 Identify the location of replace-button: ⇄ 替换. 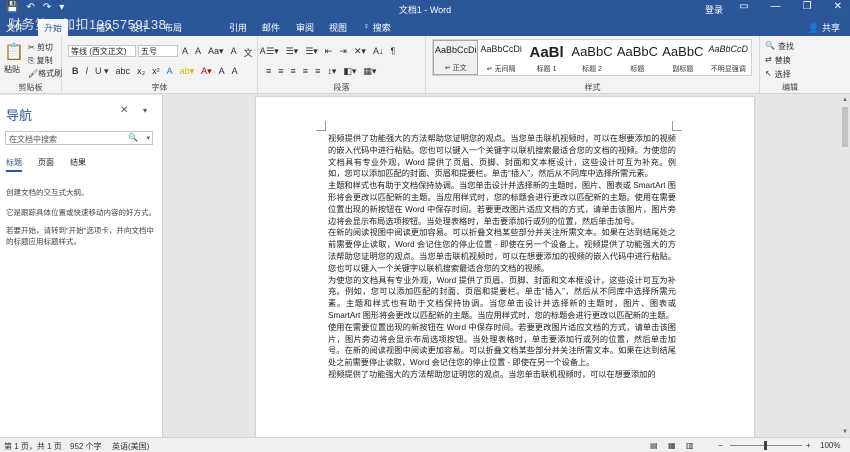
(778, 60).